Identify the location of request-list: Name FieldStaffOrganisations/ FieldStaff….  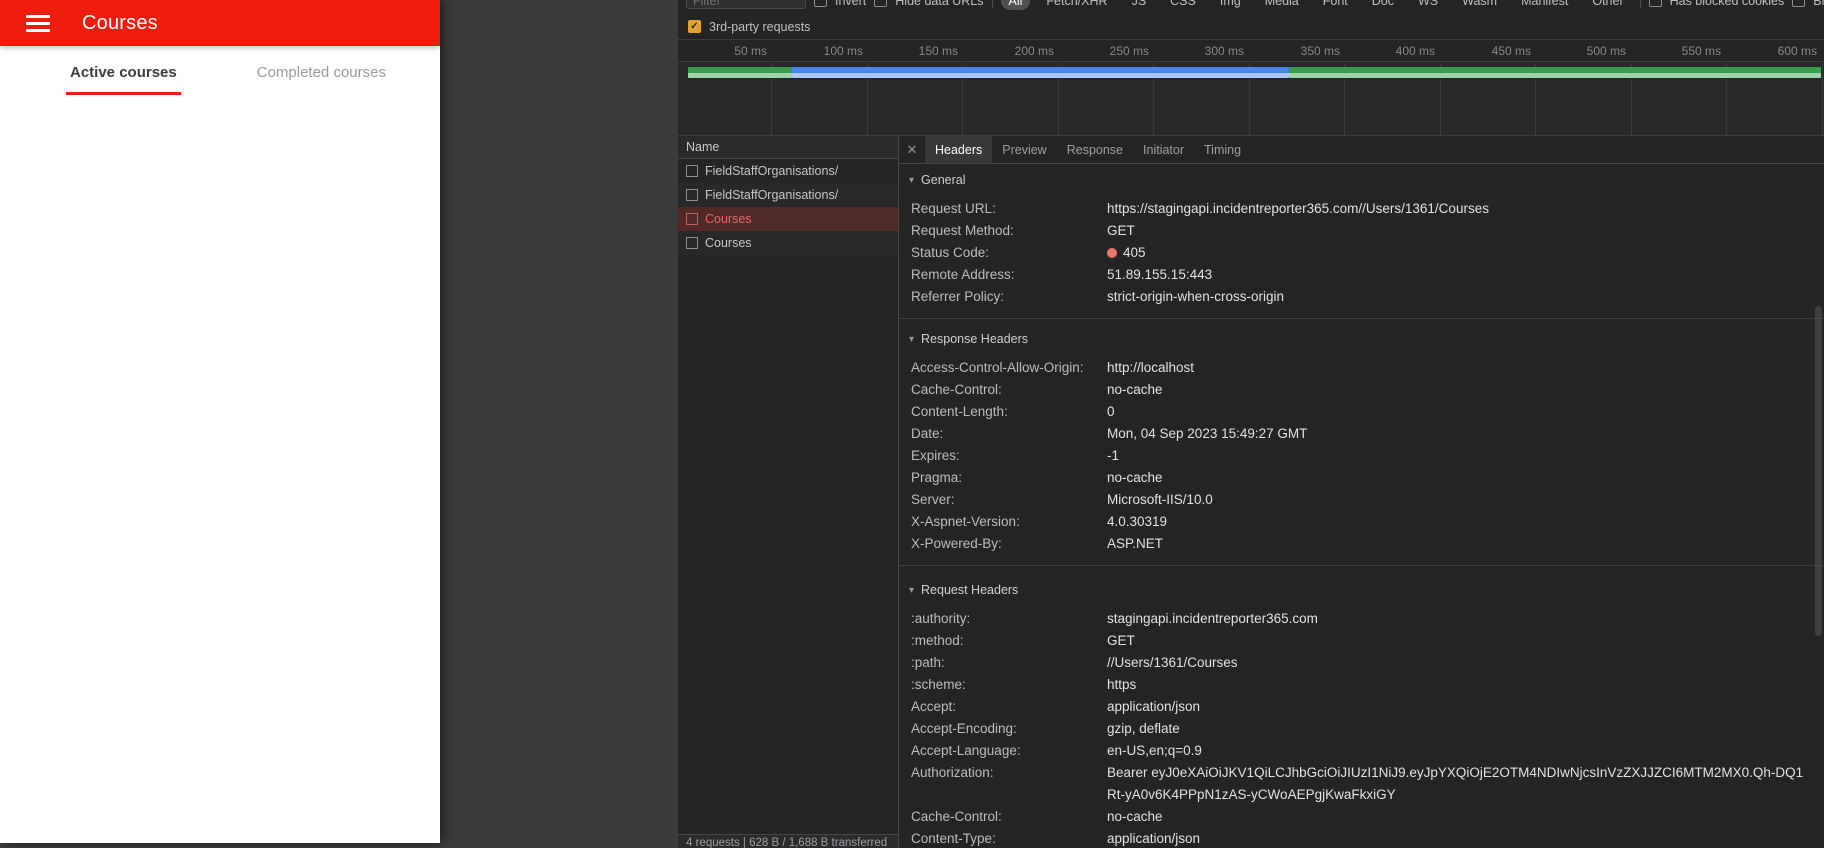
(788, 492).